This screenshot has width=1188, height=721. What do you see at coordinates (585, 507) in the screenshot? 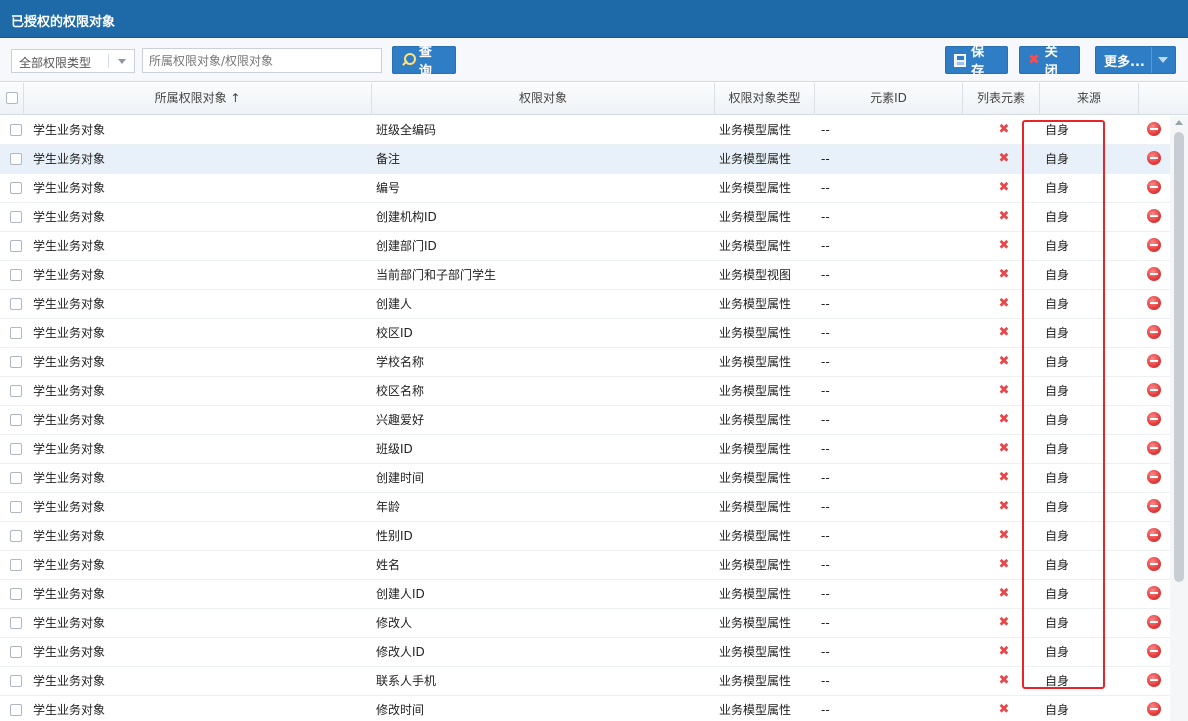
I see `table-row: 学生业务对象 年龄 业务模型属性 -- ✖ 自身` at bounding box center [585, 507].